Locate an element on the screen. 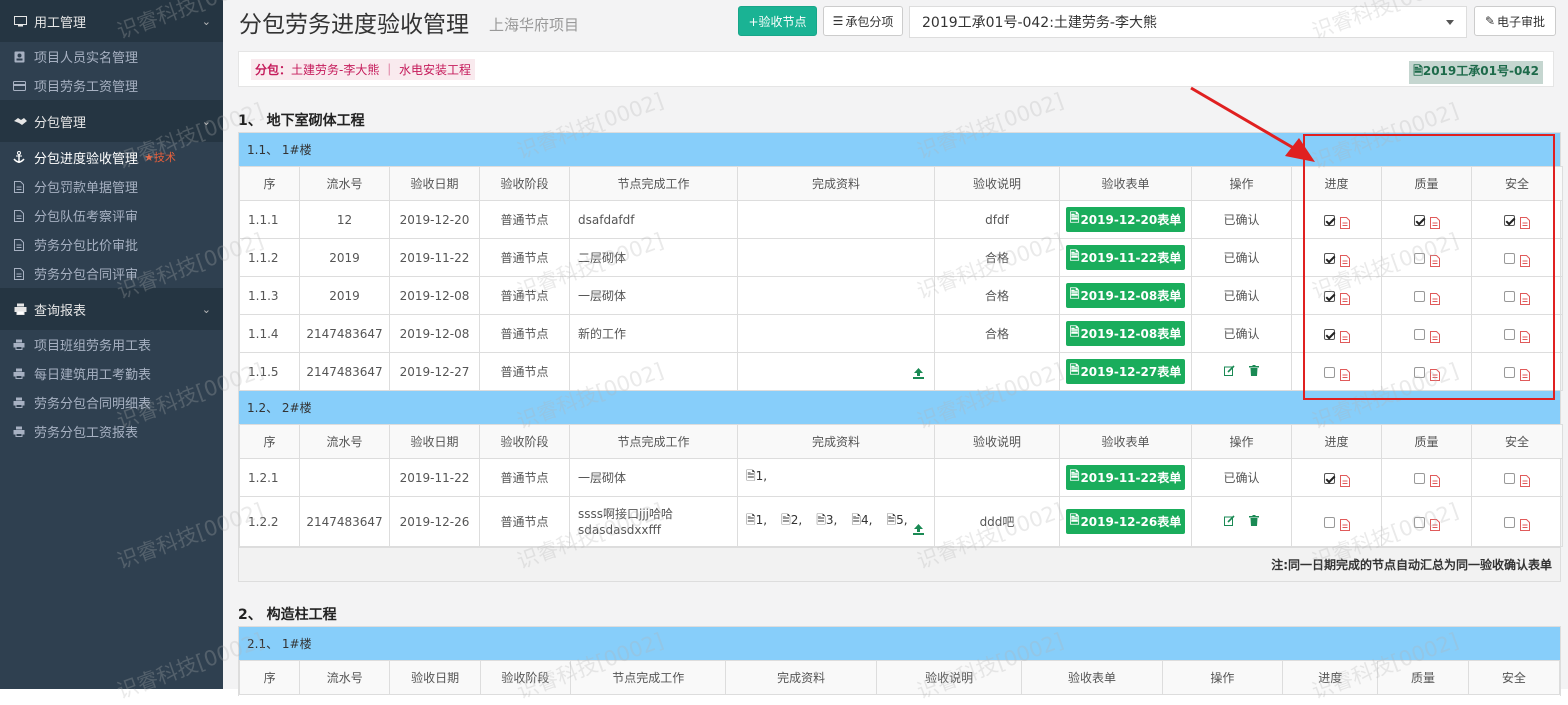 This screenshot has width=1568, height=705. attachment-link: 🗎5, is located at coordinates (896, 521).